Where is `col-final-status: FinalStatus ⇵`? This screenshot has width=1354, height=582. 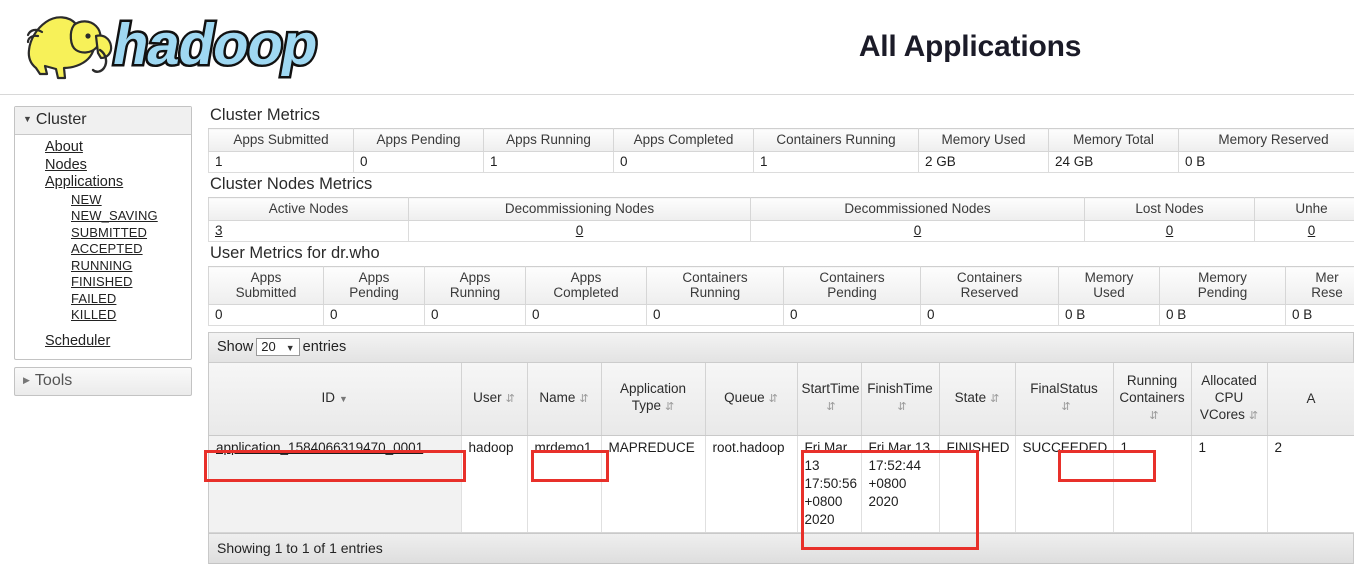 col-final-status: FinalStatus ⇵ is located at coordinates (1064, 399).